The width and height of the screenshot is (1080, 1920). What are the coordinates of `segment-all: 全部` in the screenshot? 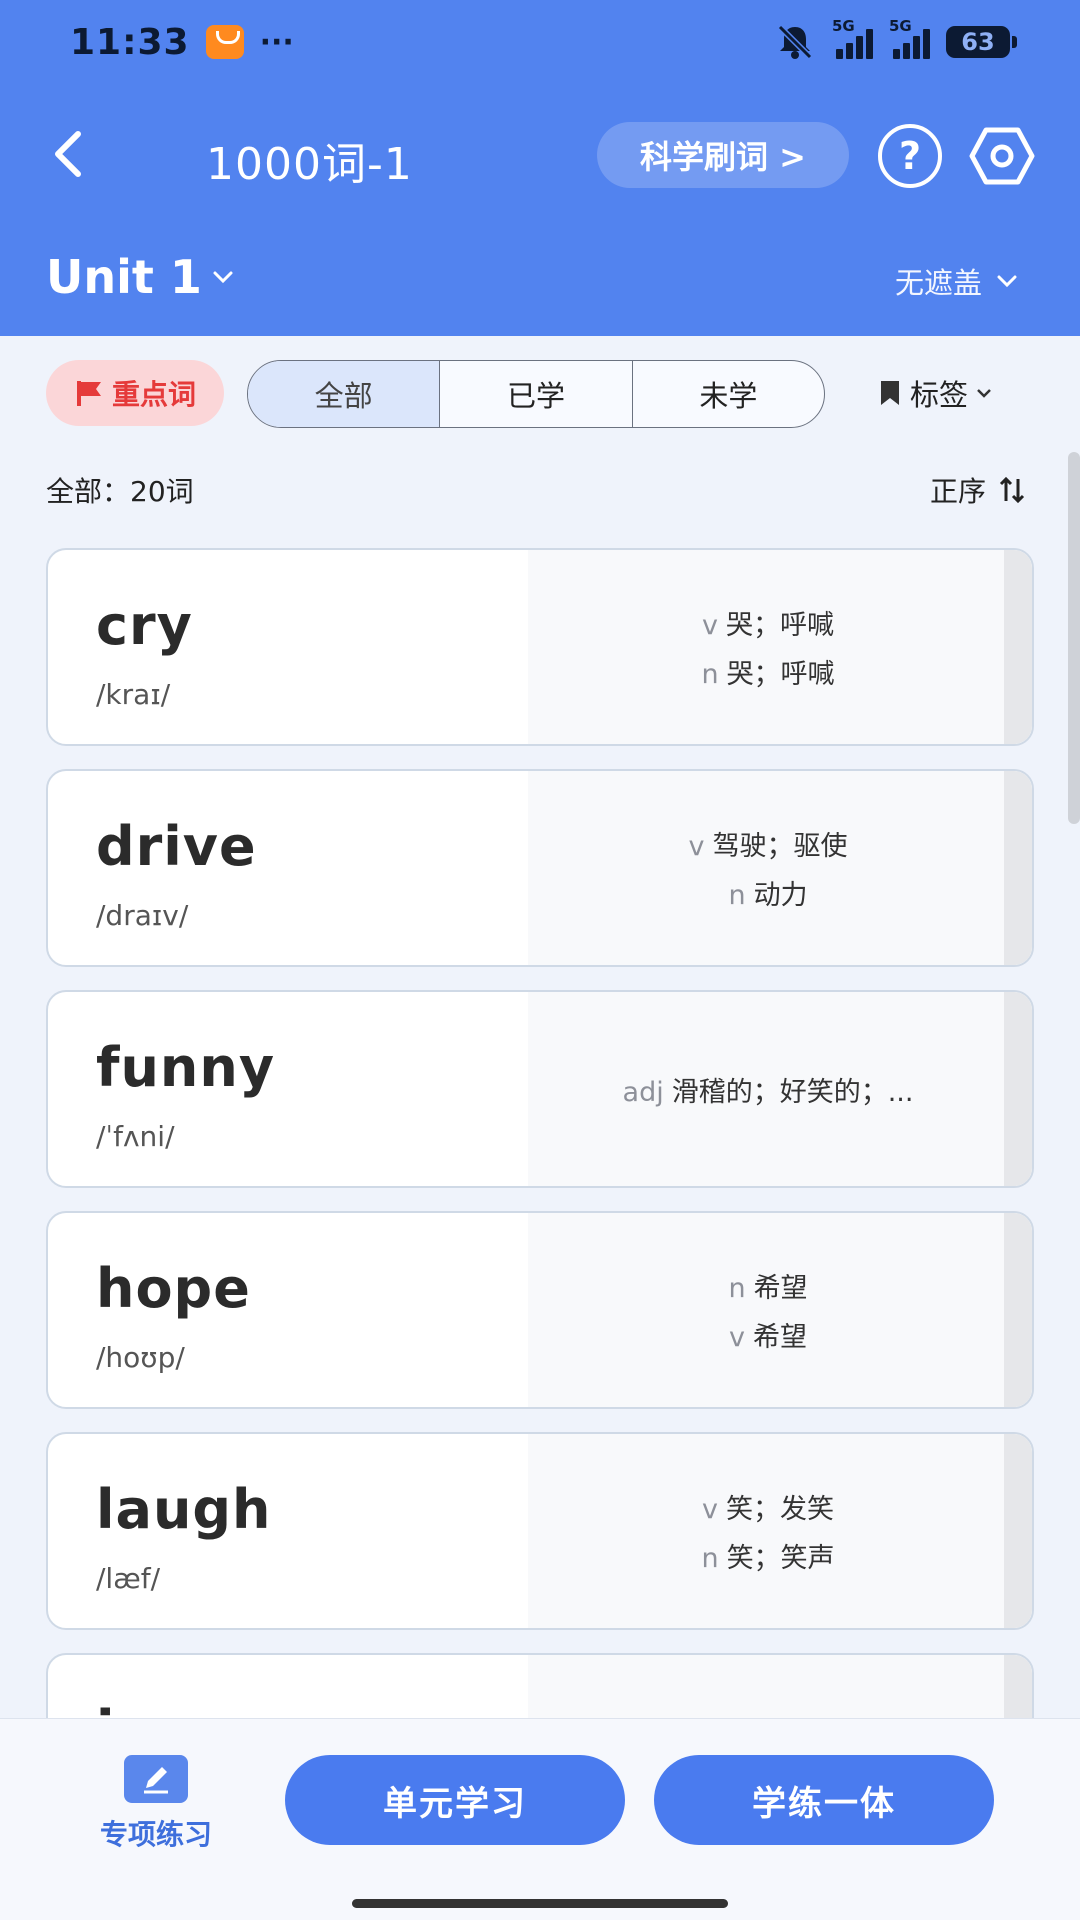 It's located at (344, 394).